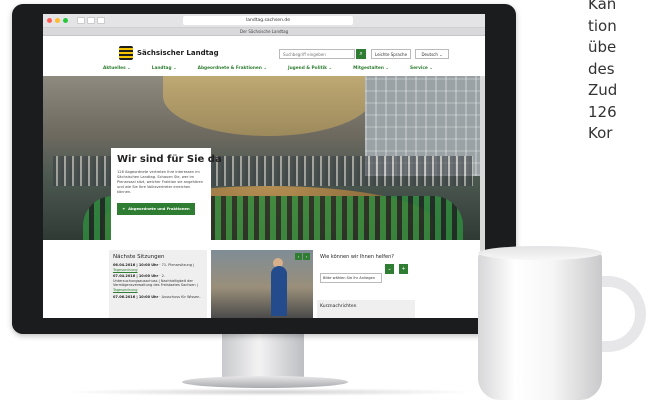  I want to click on tab-active: Der Sächsische Landtag, so click(264, 32).